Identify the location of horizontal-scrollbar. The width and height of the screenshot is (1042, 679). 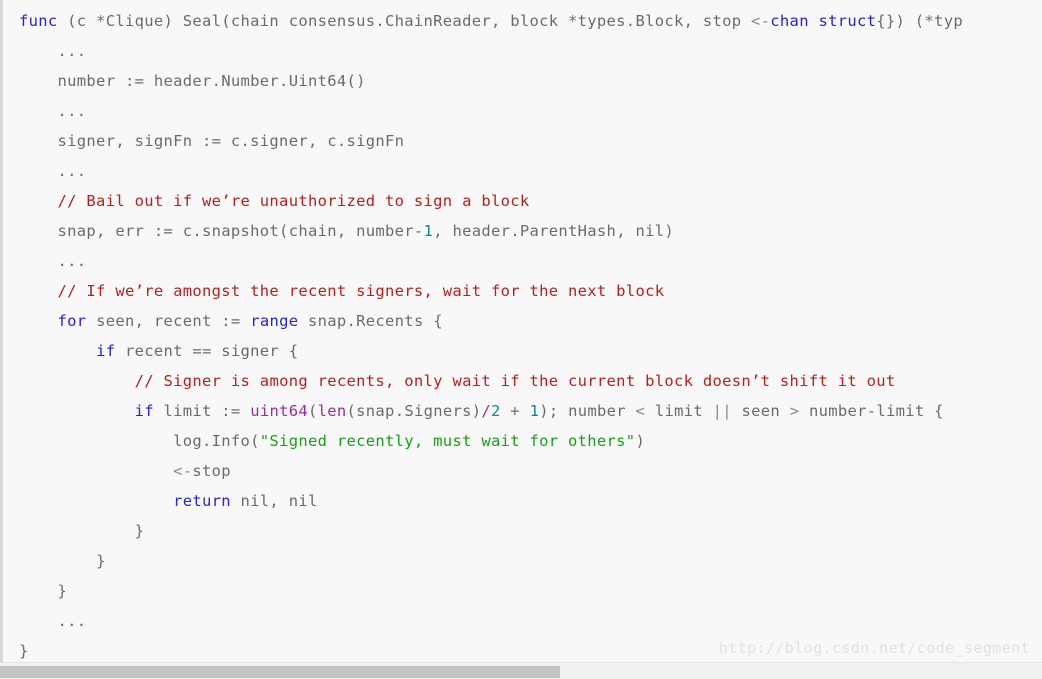
(521, 670).